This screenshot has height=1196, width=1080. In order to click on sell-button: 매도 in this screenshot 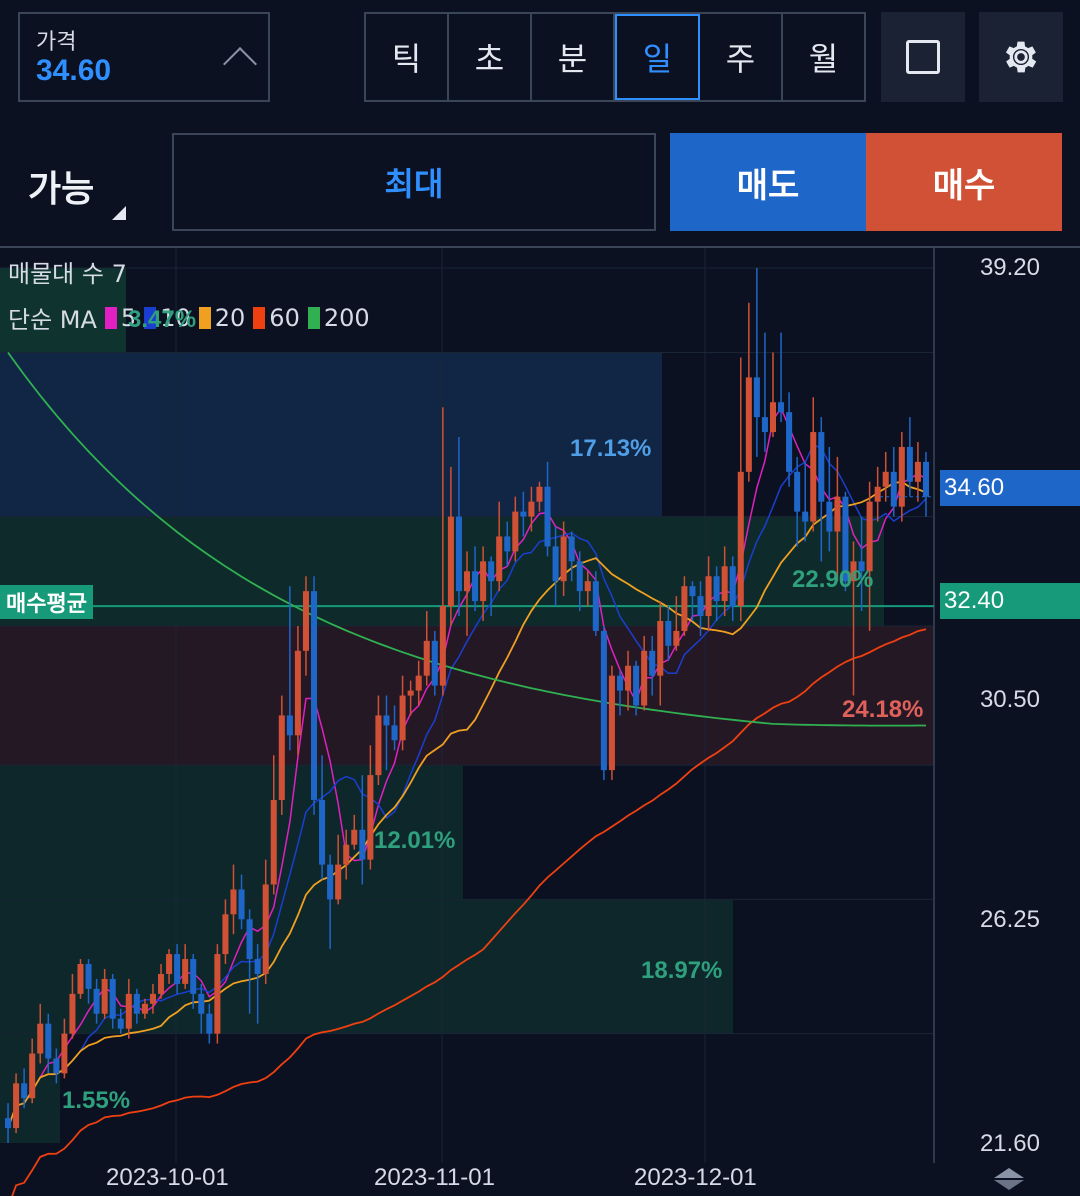, I will do `click(768, 182)`.